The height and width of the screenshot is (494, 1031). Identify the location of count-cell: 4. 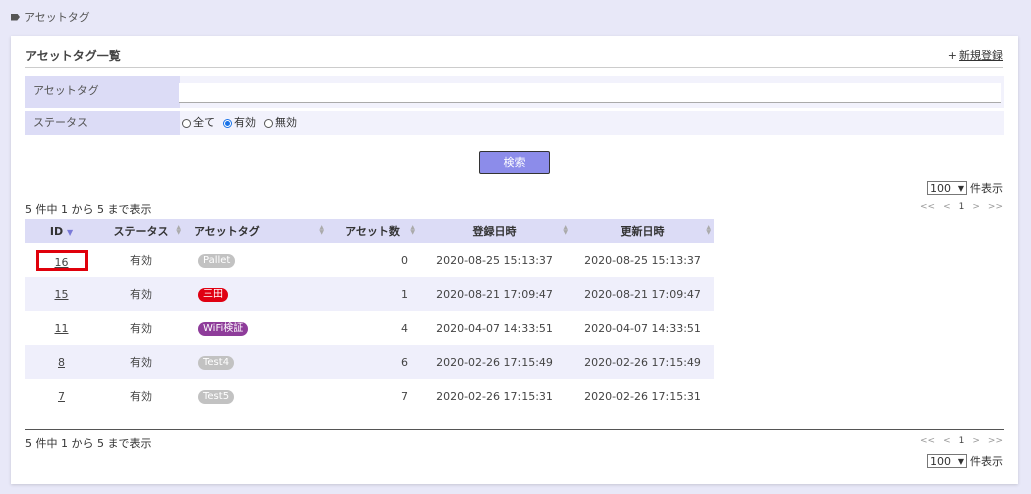
(404, 328).